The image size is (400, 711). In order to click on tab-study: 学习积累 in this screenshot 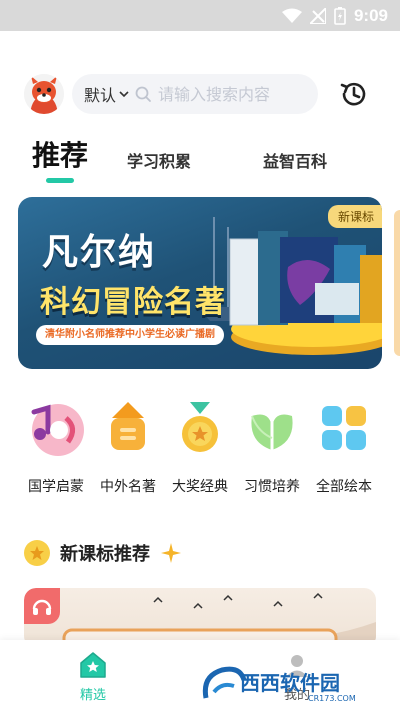, I will do `click(159, 160)`.